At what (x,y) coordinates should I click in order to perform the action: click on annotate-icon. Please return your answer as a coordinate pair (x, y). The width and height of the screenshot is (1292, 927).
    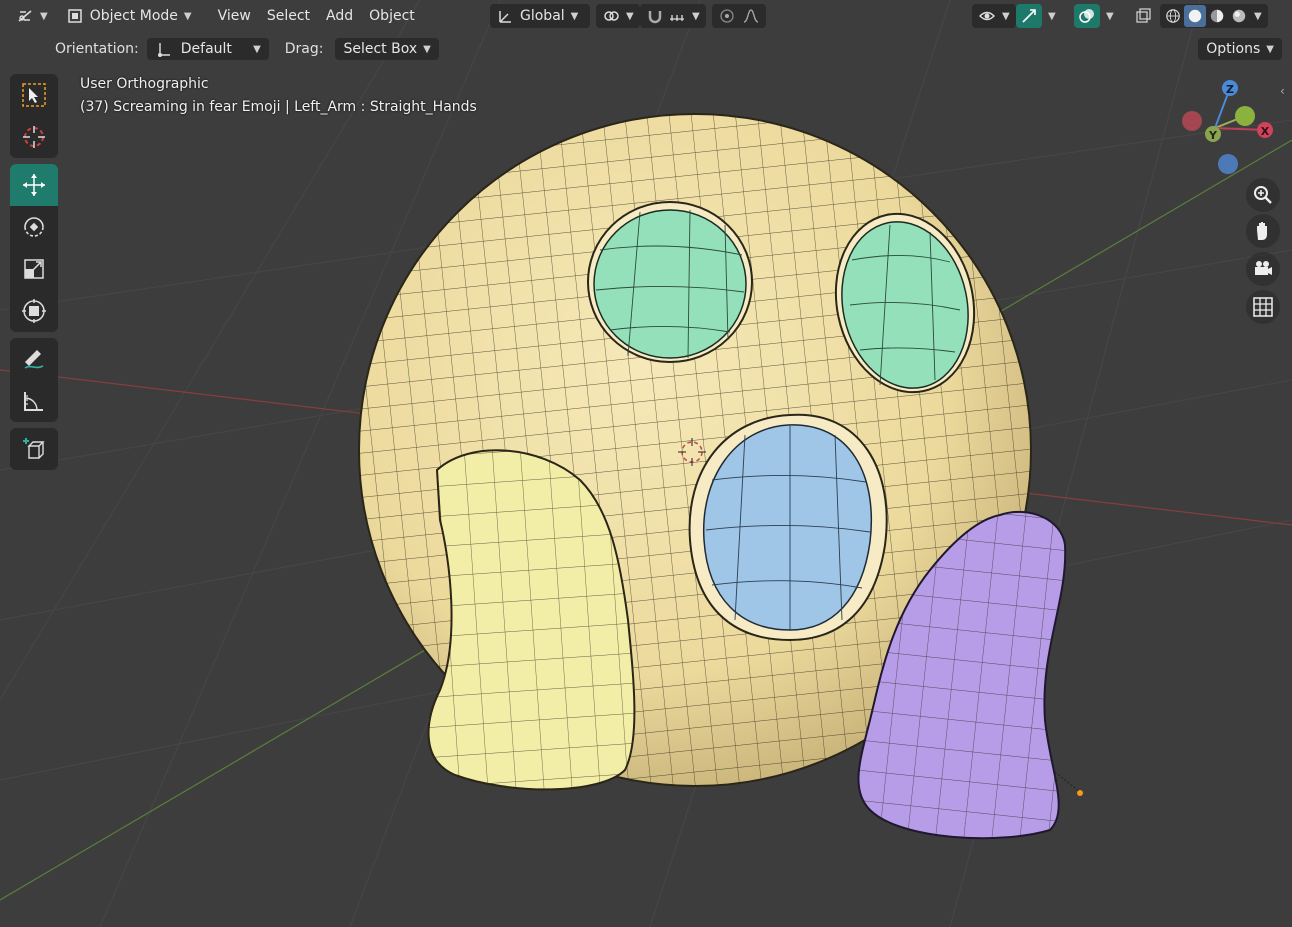
    Looking at the image, I should click on (34, 359).